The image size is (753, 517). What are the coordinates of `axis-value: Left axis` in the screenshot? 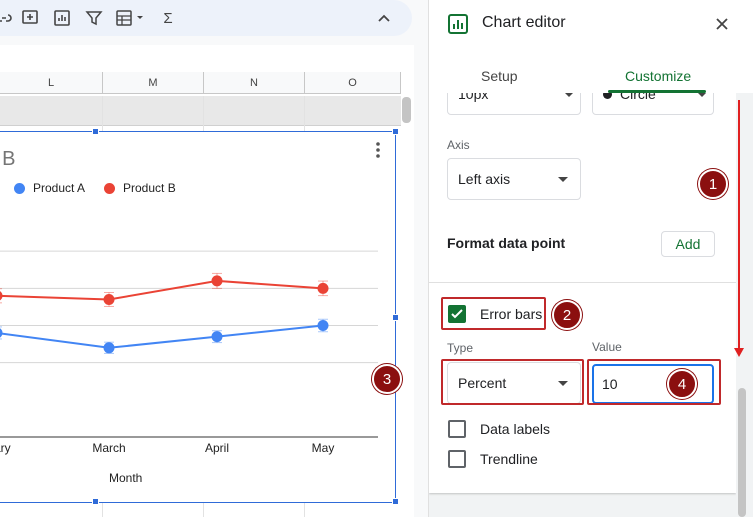 It's located at (484, 179).